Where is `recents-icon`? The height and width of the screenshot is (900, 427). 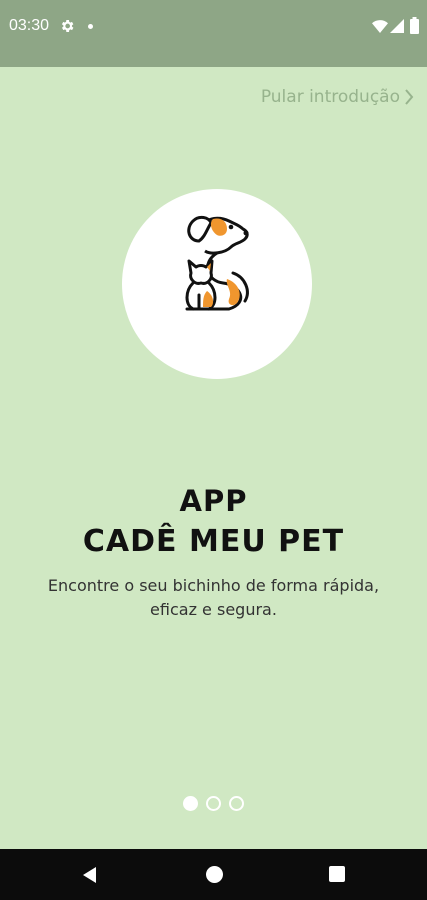 recents-icon is located at coordinates (337, 874).